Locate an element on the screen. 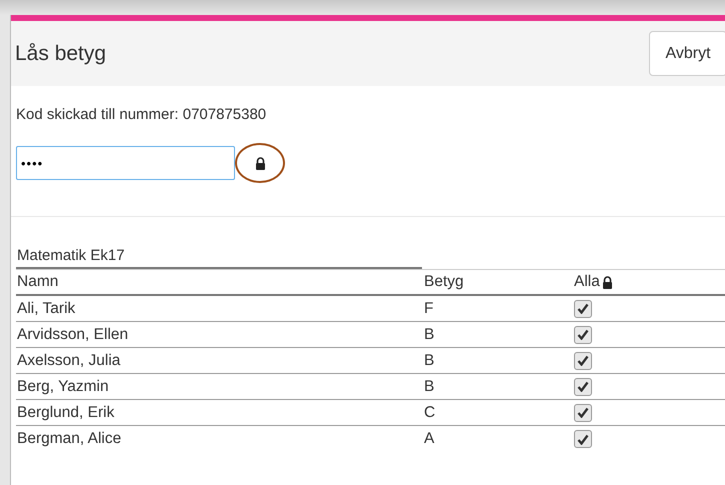 This screenshot has width=725, height=485. table-cell-text: Axelsson, Julia is located at coordinates (69, 361).